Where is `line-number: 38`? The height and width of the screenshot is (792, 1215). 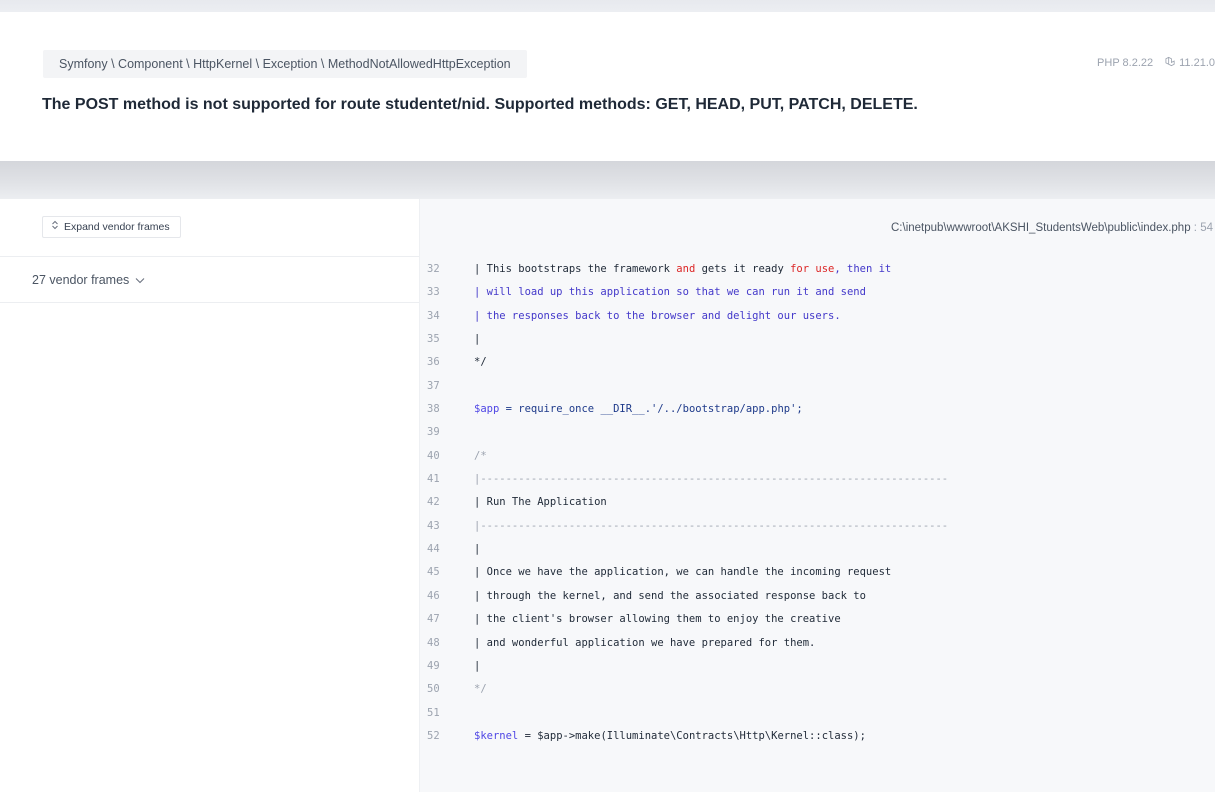 line-number: 38 is located at coordinates (433, 409).